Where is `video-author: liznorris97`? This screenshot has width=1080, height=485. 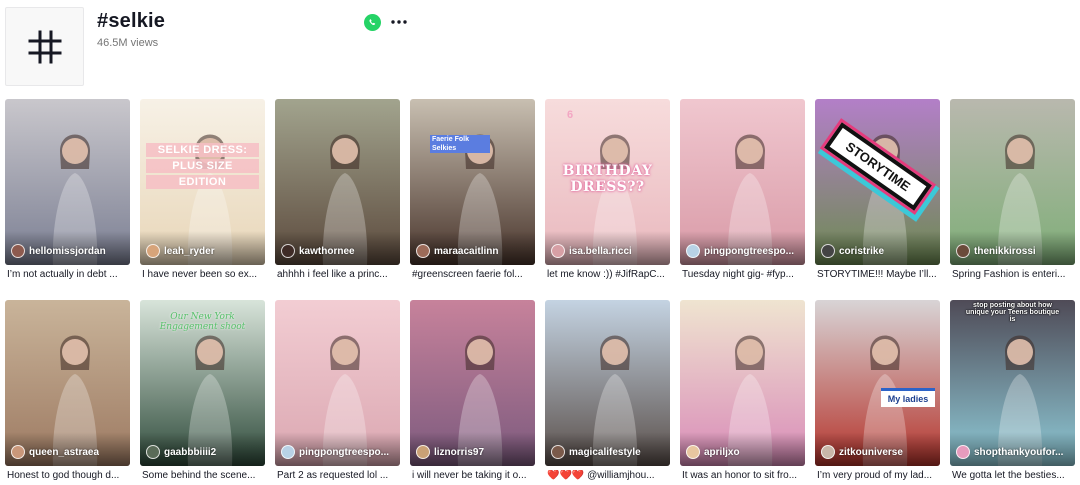 video-author: liznorris97 is located at coordinates (450, 452).